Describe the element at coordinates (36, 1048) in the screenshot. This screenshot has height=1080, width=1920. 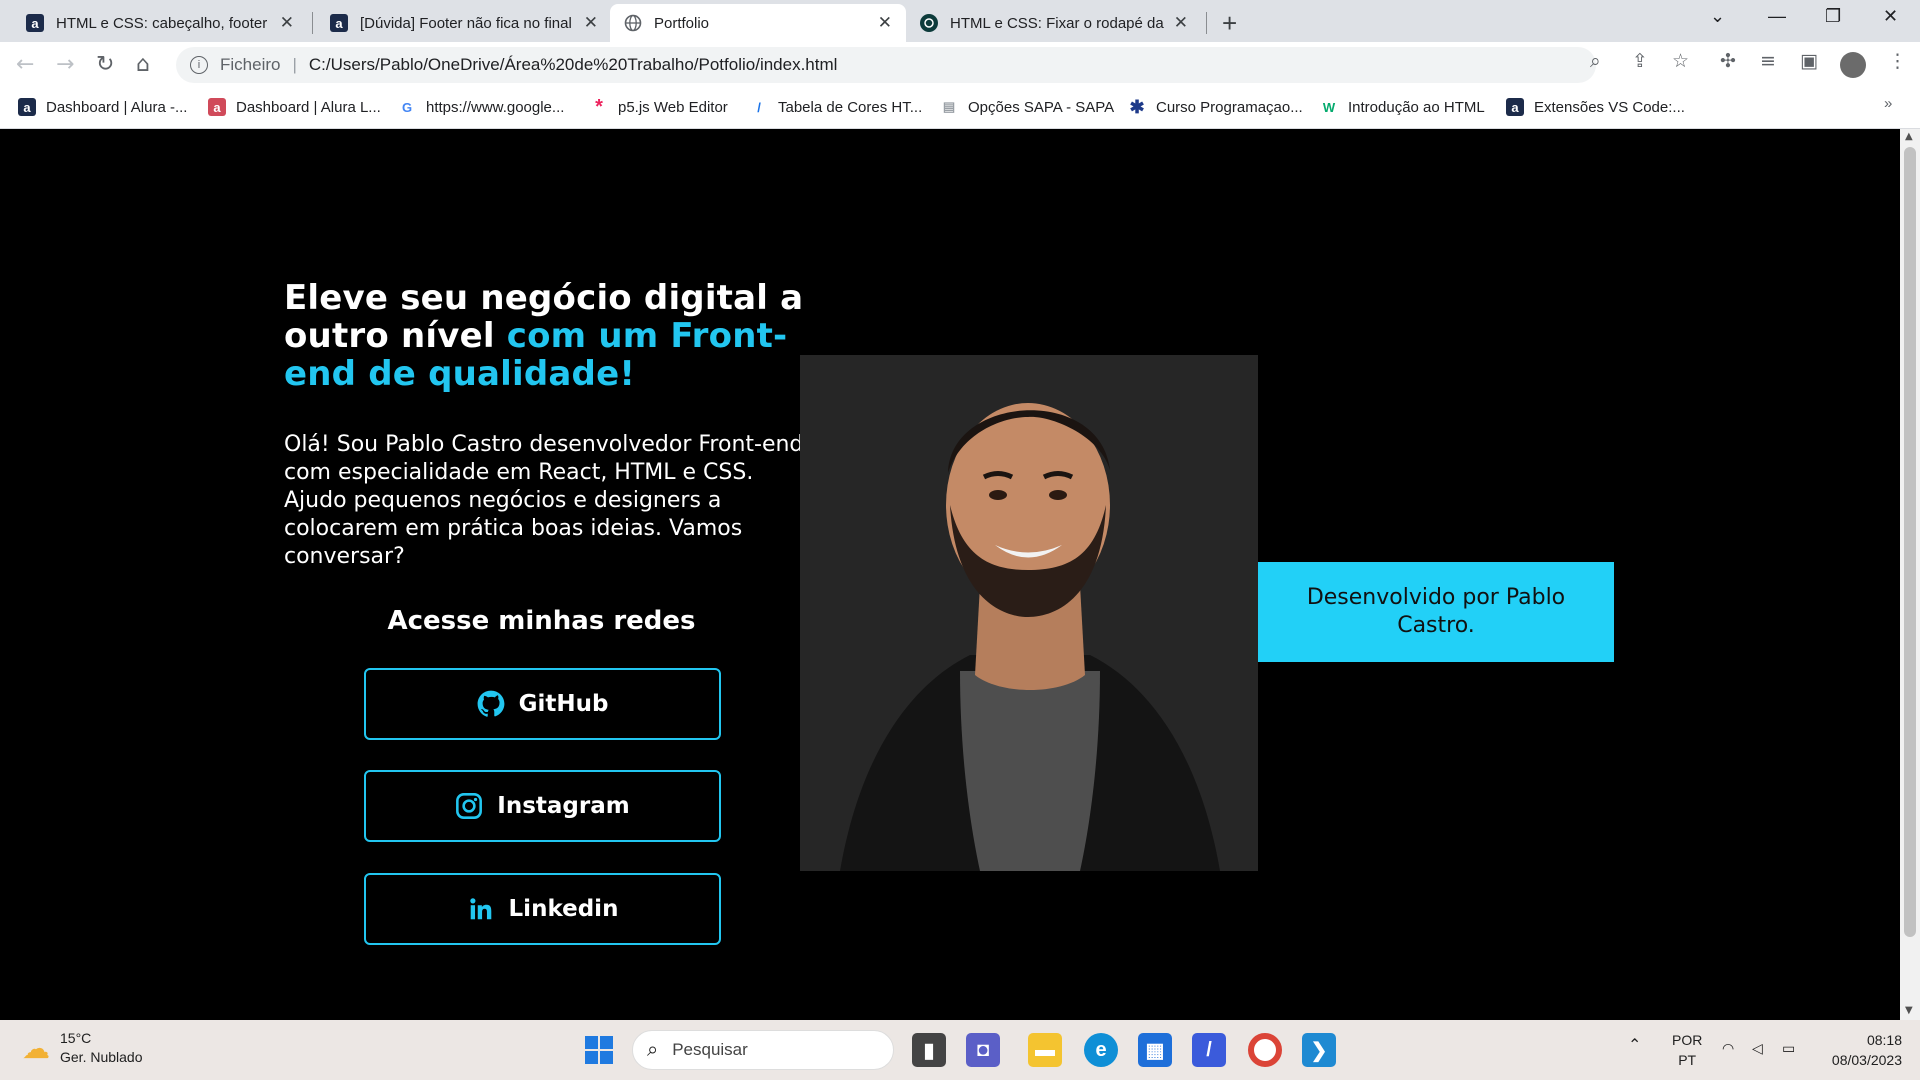
I see `cloud-sun-icon: ☁` at that location.